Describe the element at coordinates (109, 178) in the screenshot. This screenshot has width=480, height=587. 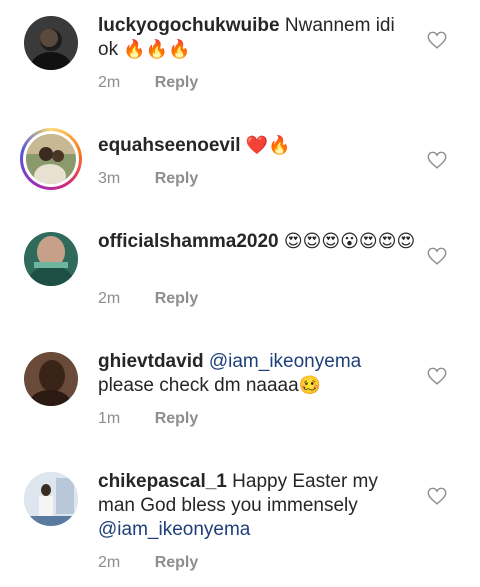
I see `timestamp: 3m` at that location.